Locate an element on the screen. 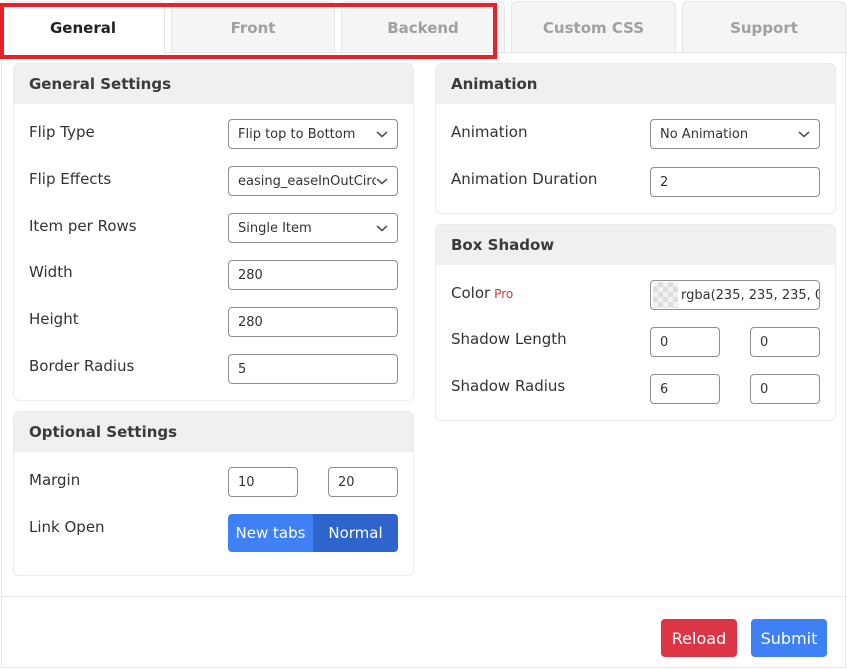 Image resolution: width=847 pixels, height=669 pixels. animation-row: Animation No Animation is located at coordinates (635, 135).